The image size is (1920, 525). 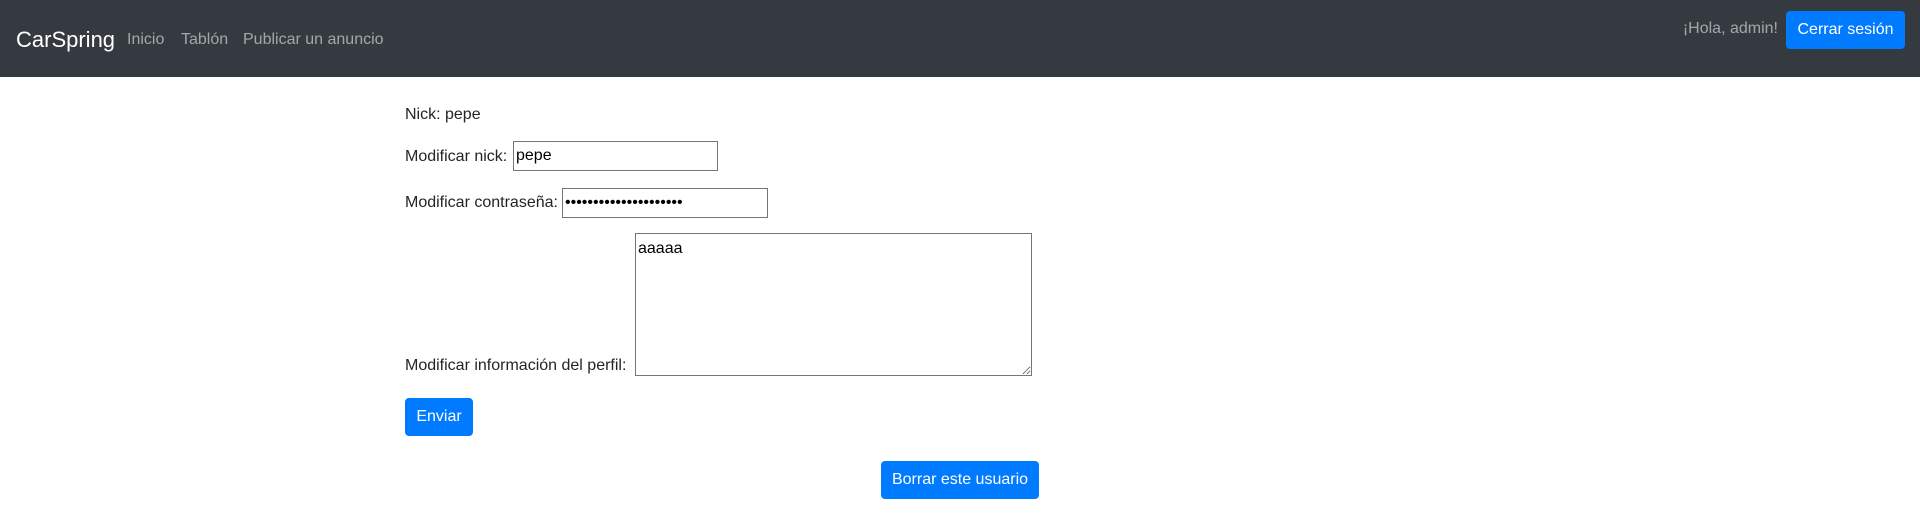 What do you see at coordinates (615, 156) in the screenshot?
I see `modify-nick-input` at bounding box center [615, 156].